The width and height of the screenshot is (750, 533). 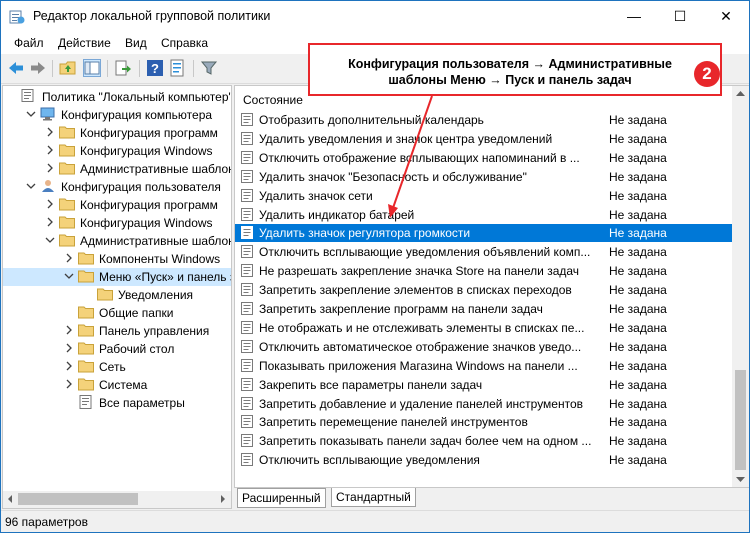 What do you see at coordinates (38, 68) in the screenshot?
I see `forward-arrow-icon` at bounding box center [38, 68].